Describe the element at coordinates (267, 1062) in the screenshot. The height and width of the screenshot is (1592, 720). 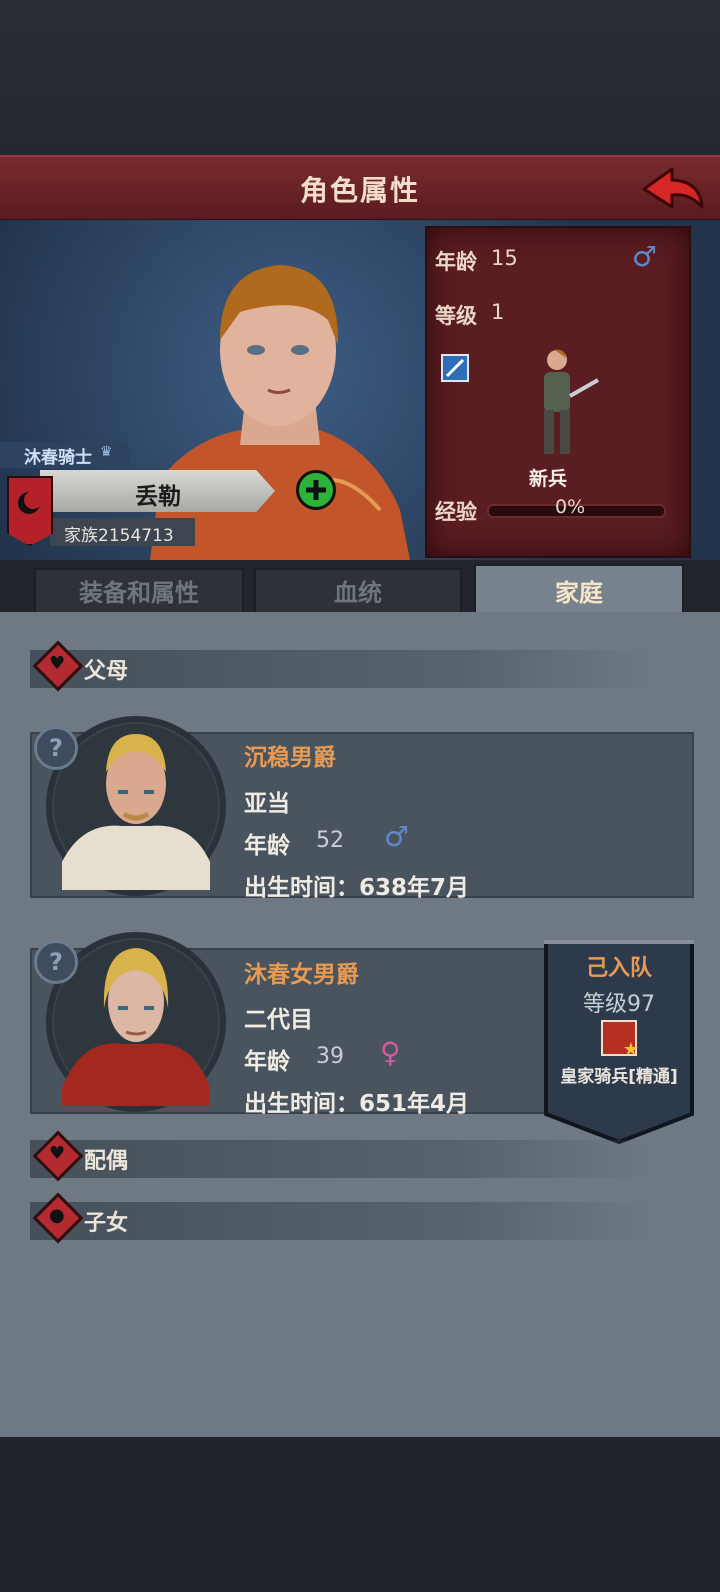
I see `mother-age-label: 年龄` at that location.